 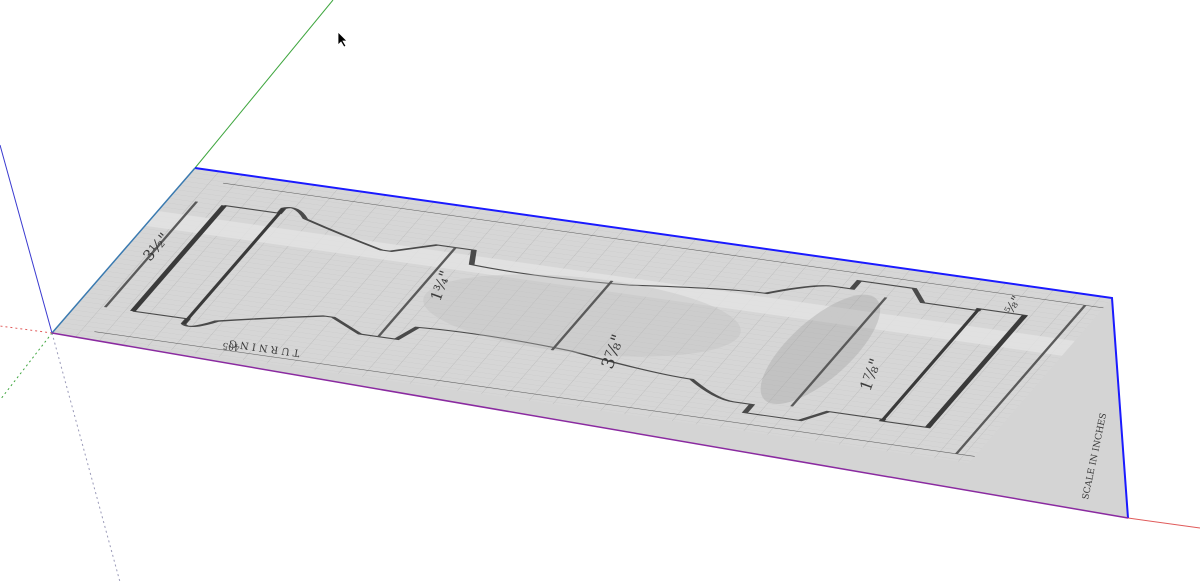 I want to click on dashed-blue-axis, so click(x=86, y=457).